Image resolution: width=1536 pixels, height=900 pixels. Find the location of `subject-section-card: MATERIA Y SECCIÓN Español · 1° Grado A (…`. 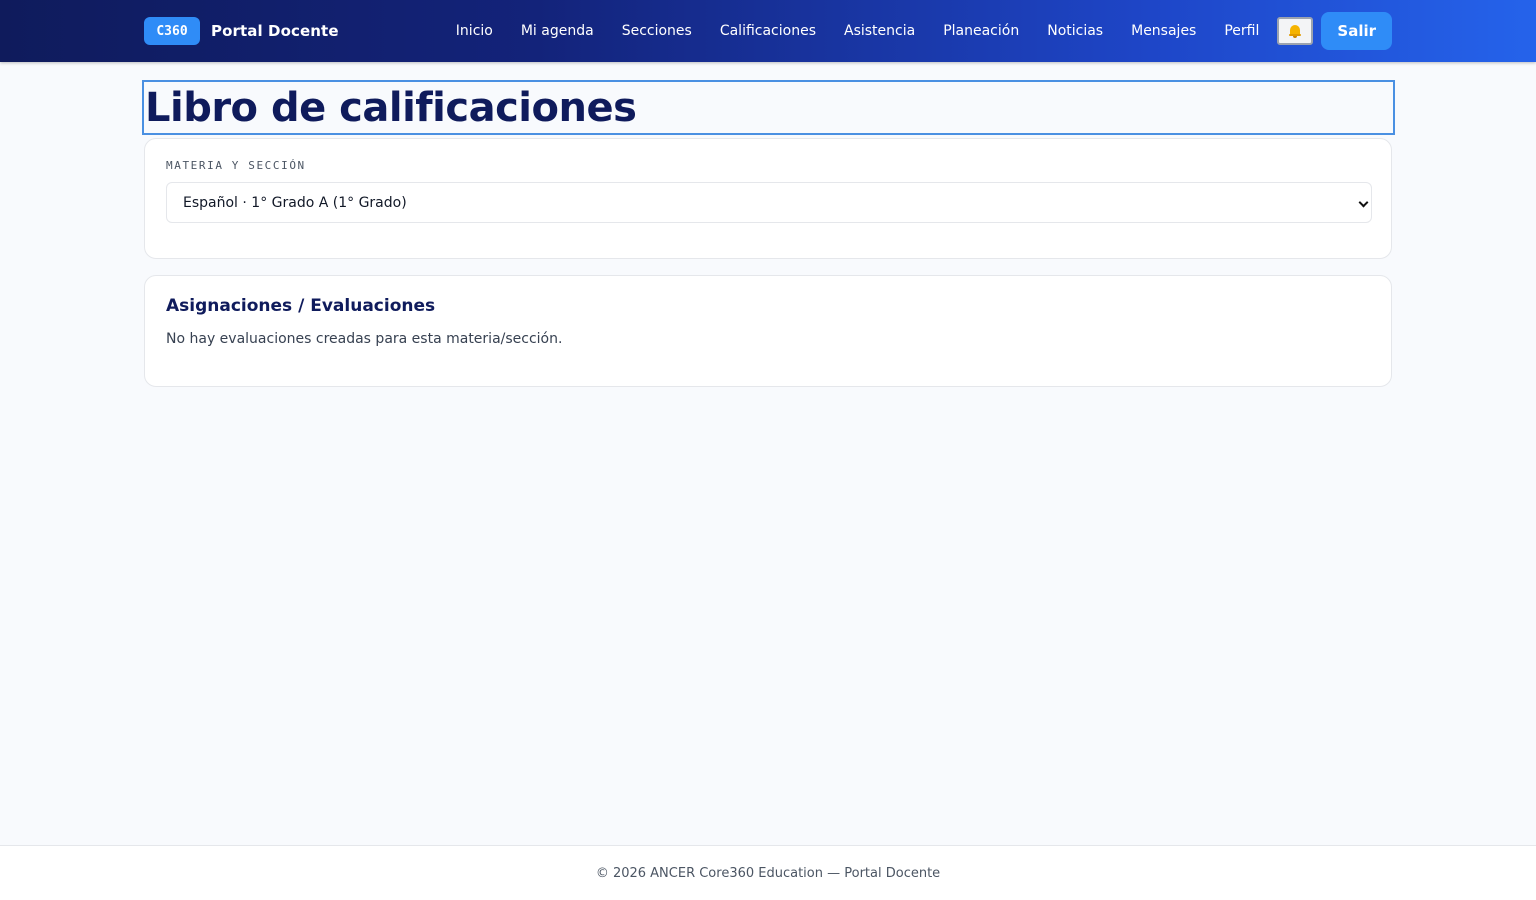

subject-section-card: MATERIA Y SECCIÓN Español · 1° Grado A (… is located at coordinates (768, 198).